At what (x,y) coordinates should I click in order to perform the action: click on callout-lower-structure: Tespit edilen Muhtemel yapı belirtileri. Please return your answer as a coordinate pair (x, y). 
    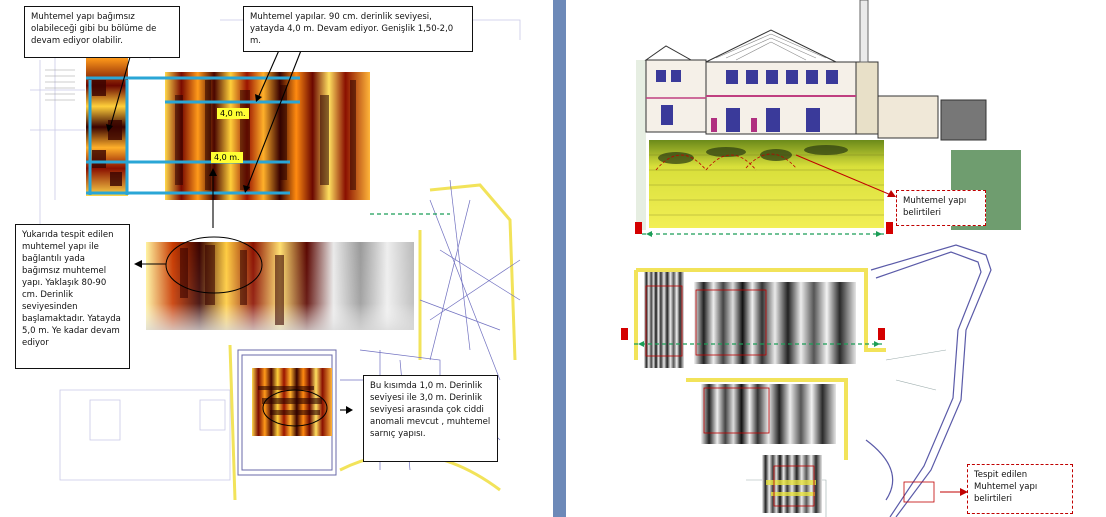
    Looking at the image, I should click on (1020, 489).